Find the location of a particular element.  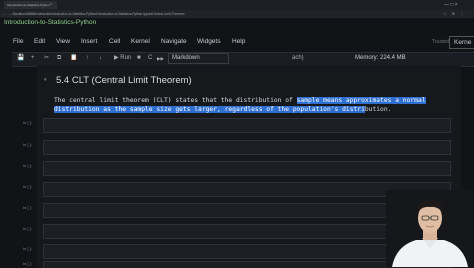

md-tail-text: bution. is located at coordinates (378, 109).